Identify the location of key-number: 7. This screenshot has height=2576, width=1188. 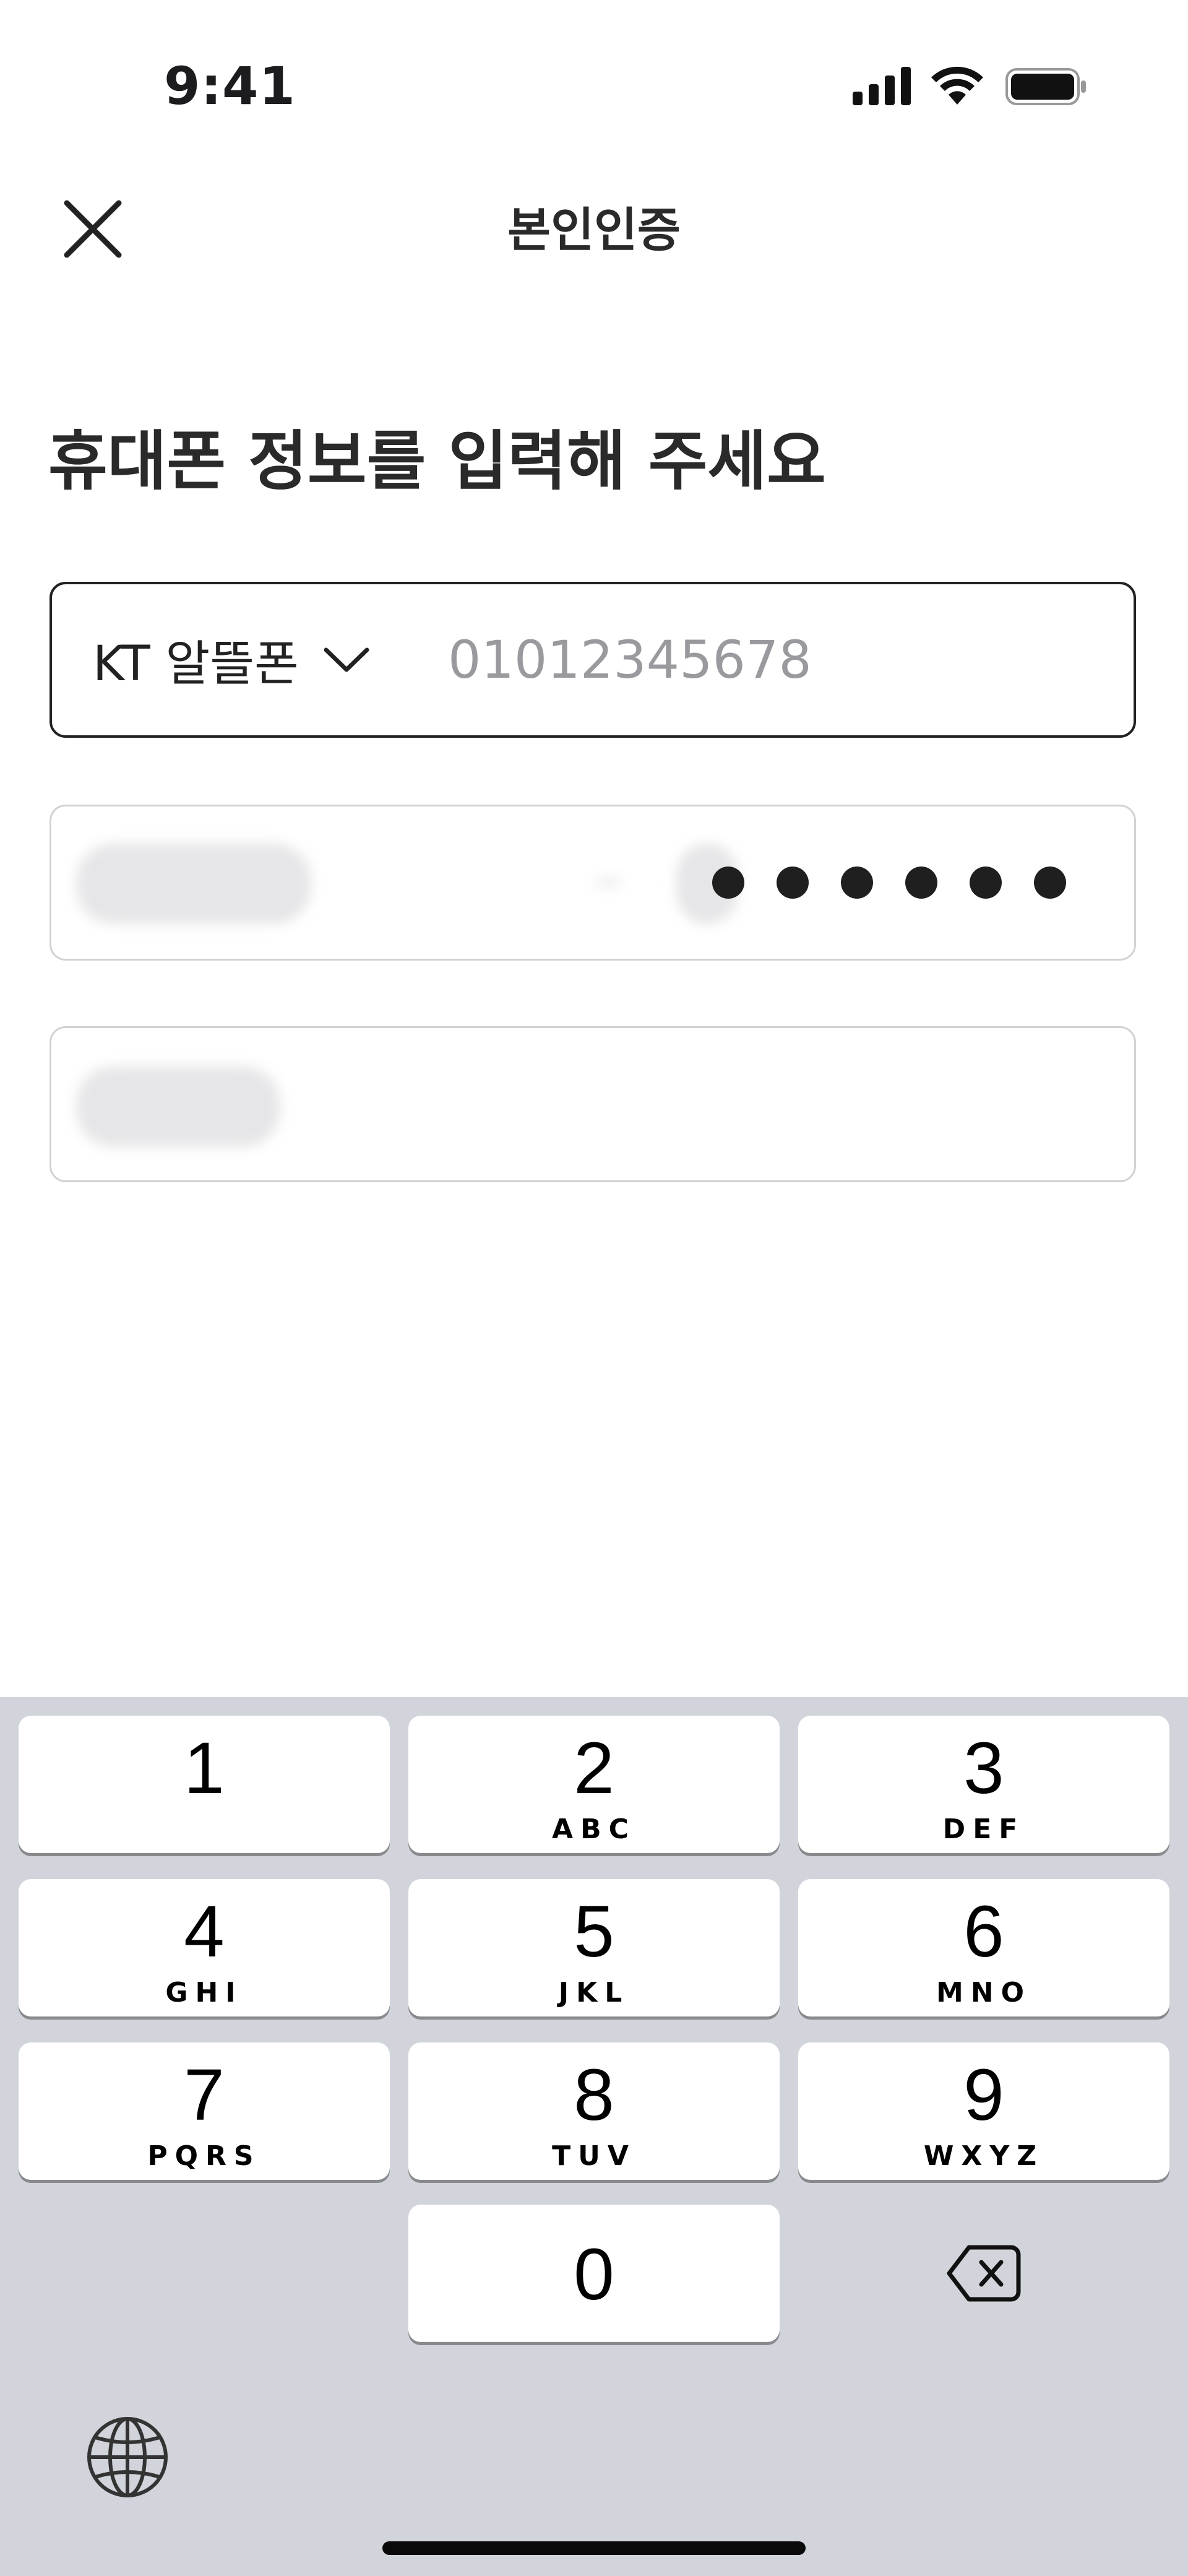
(205, 2095).